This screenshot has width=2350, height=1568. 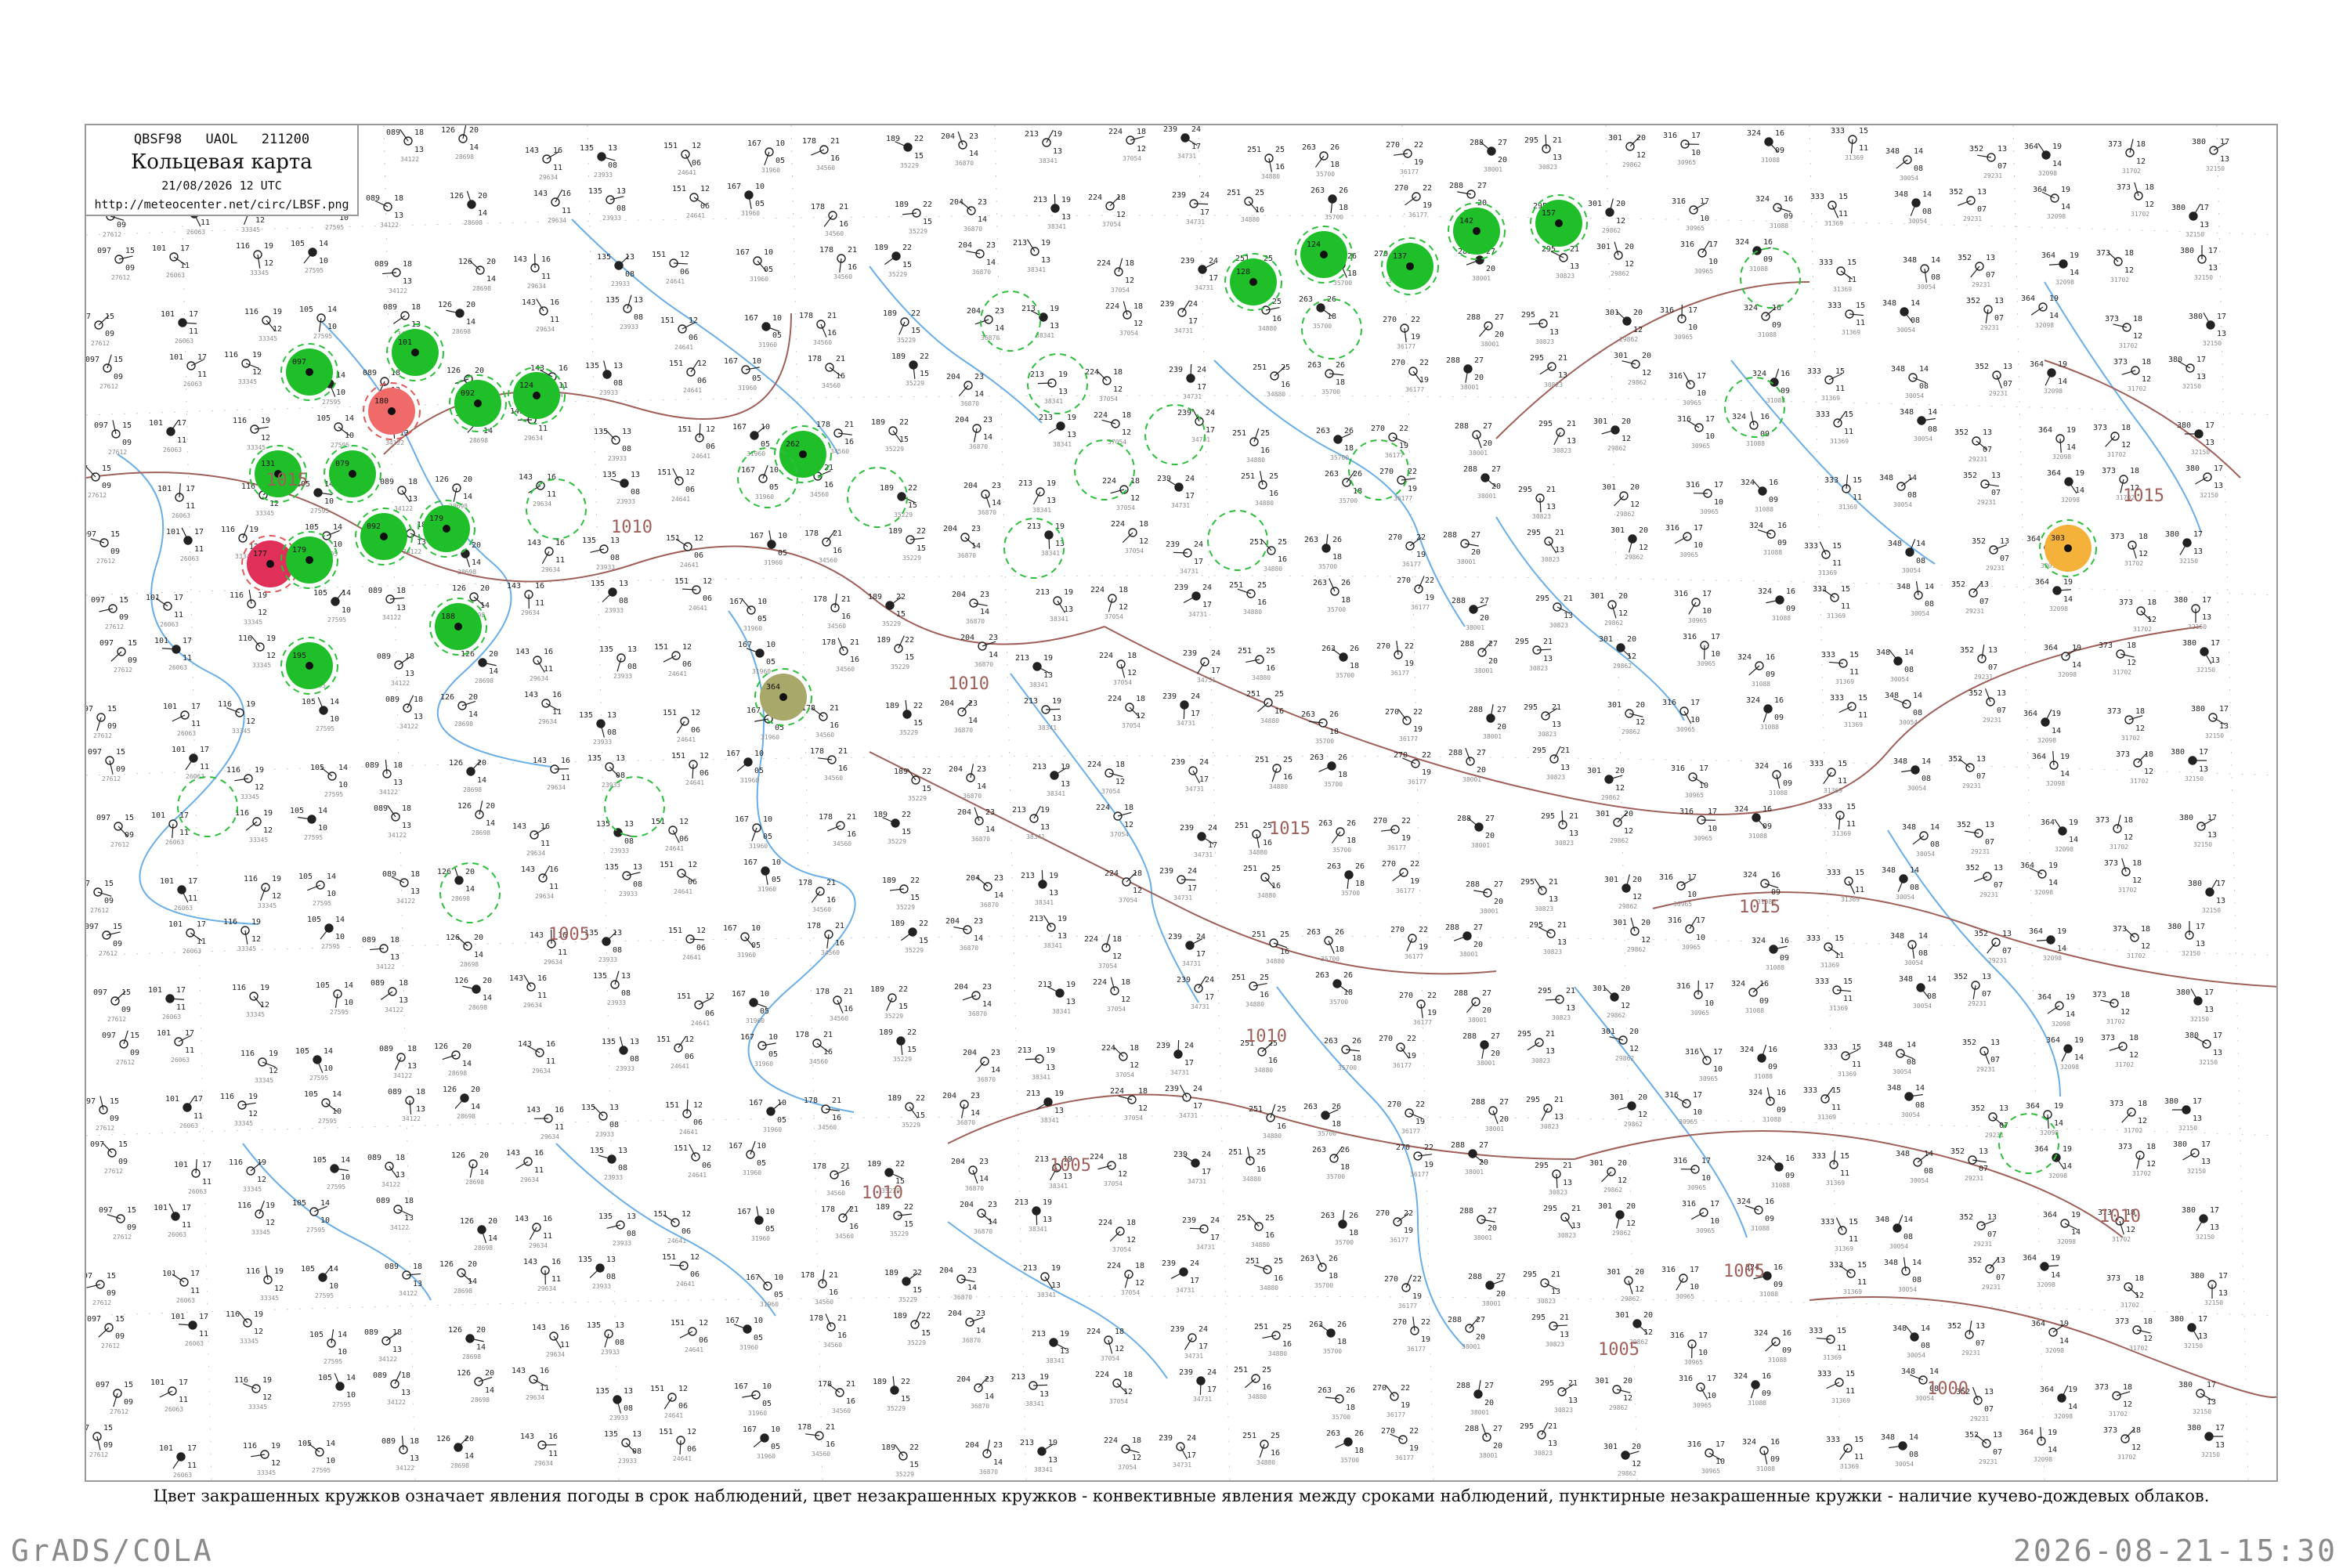 I want to click on station-id: 29231, so click(x=1995, y=568).